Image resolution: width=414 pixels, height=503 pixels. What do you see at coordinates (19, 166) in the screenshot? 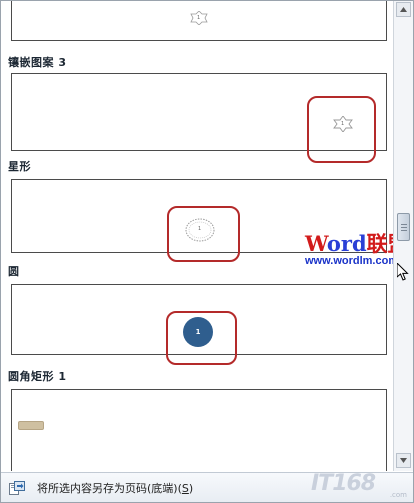
I see `gallery-category-label: 星形` at bounding box center [19, 166].